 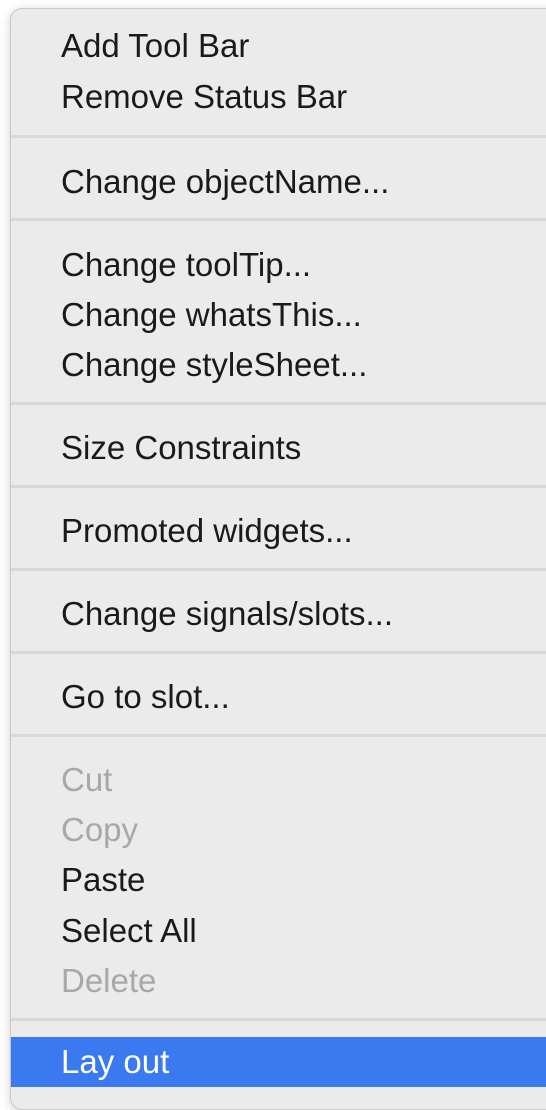 What do you see at coordinates (278, 97) in the screenshot?
I see `menu-item-remove-status-bar: Remove Status Bar` at bounding box center [278, 97].